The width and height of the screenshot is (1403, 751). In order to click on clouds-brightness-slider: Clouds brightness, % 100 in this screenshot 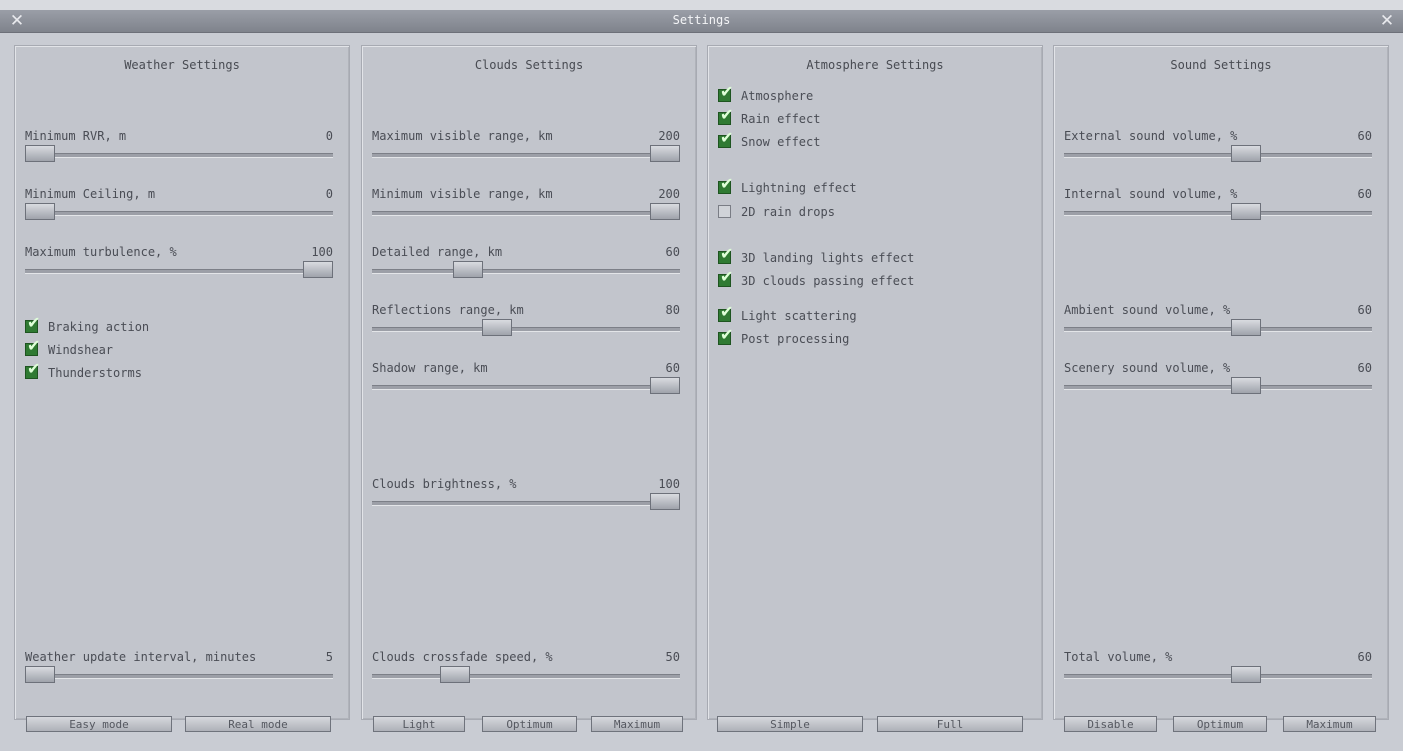, I will do `click(526, 495)`.